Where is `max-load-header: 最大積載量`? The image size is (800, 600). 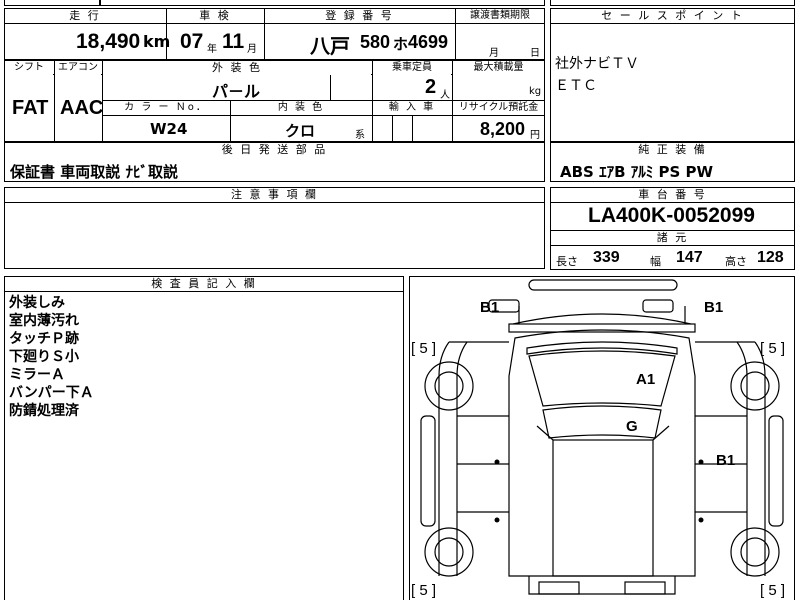
max-load-header: 最大積載量 is located at coordinates (498, 68).